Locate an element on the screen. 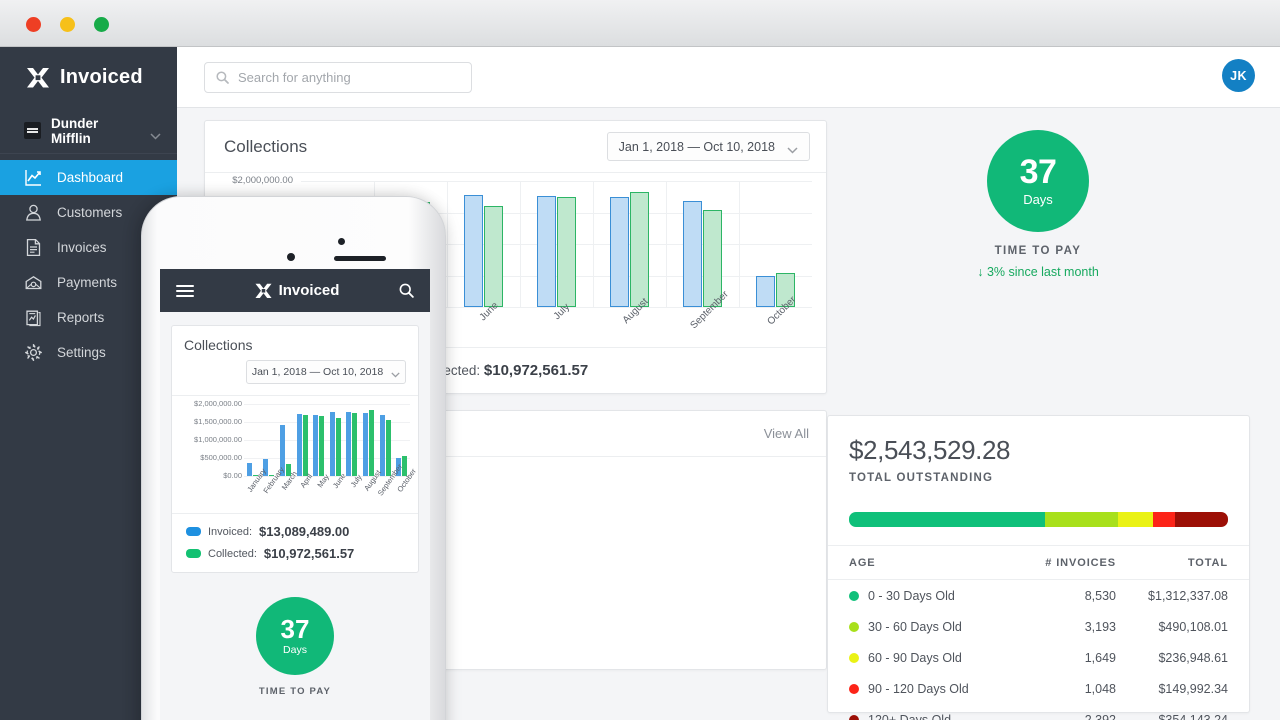 This screenshot has width=1280, height=720. phone-chart-x-cell: January is located at coordinates (256, 490).